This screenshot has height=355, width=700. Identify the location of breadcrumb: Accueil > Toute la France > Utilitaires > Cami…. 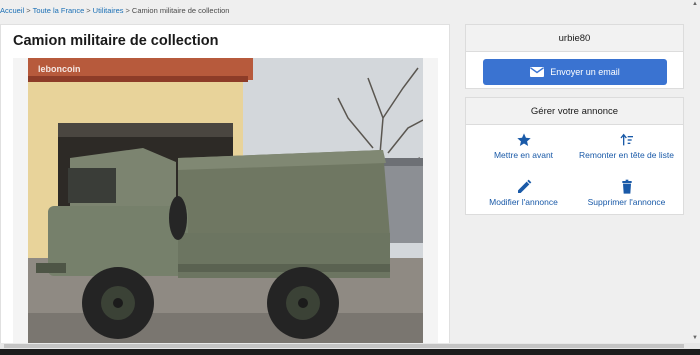
(114, 10).